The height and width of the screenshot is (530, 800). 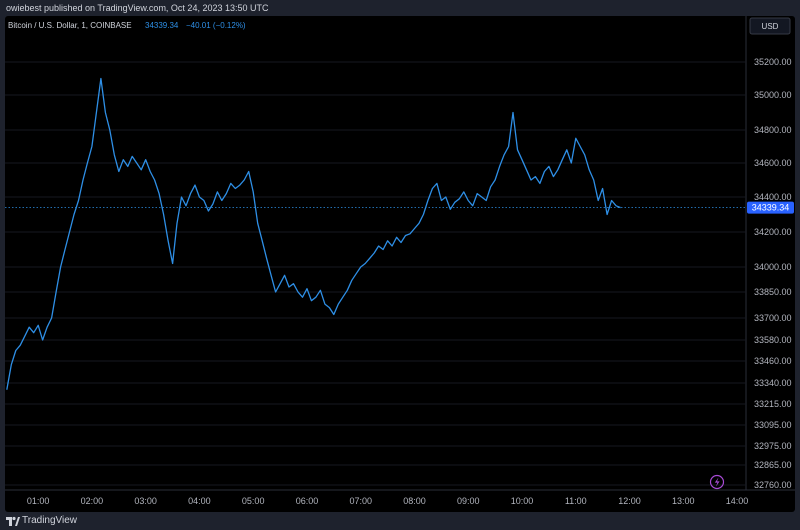 What do you see at coordinates (773, 446) in the screenshot?
I see `y-tick-label: 32975.00` at bounding box center [773, 446].